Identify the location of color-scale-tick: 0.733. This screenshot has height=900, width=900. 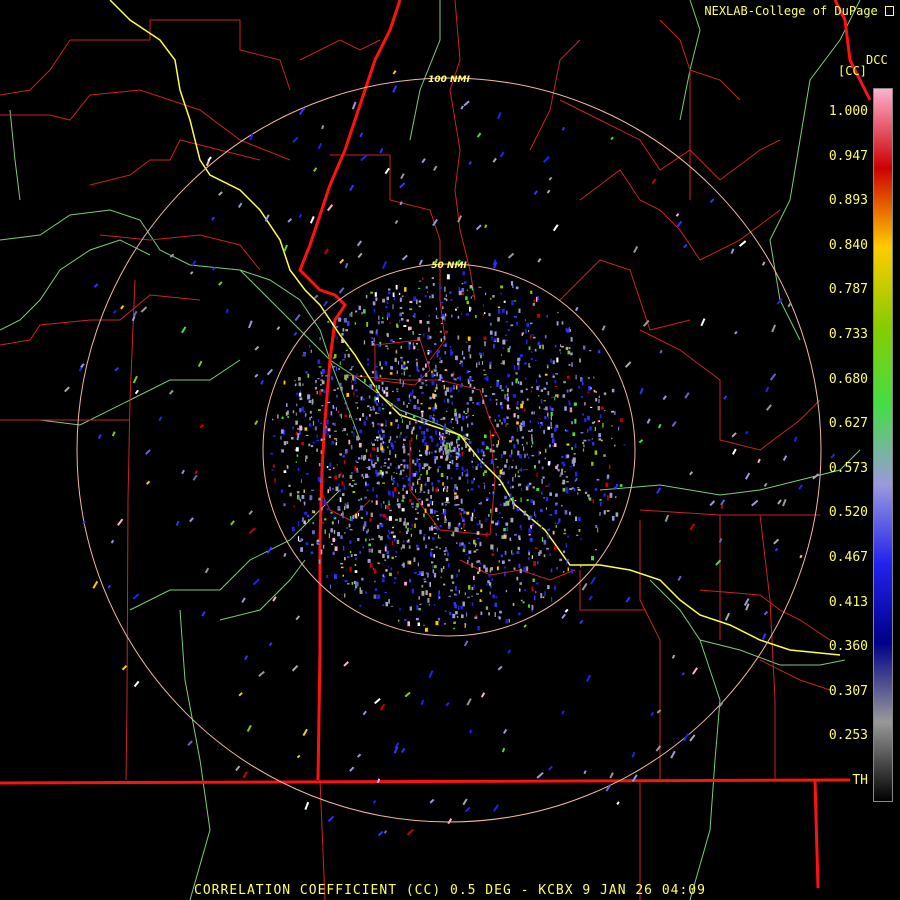
(848, 334).